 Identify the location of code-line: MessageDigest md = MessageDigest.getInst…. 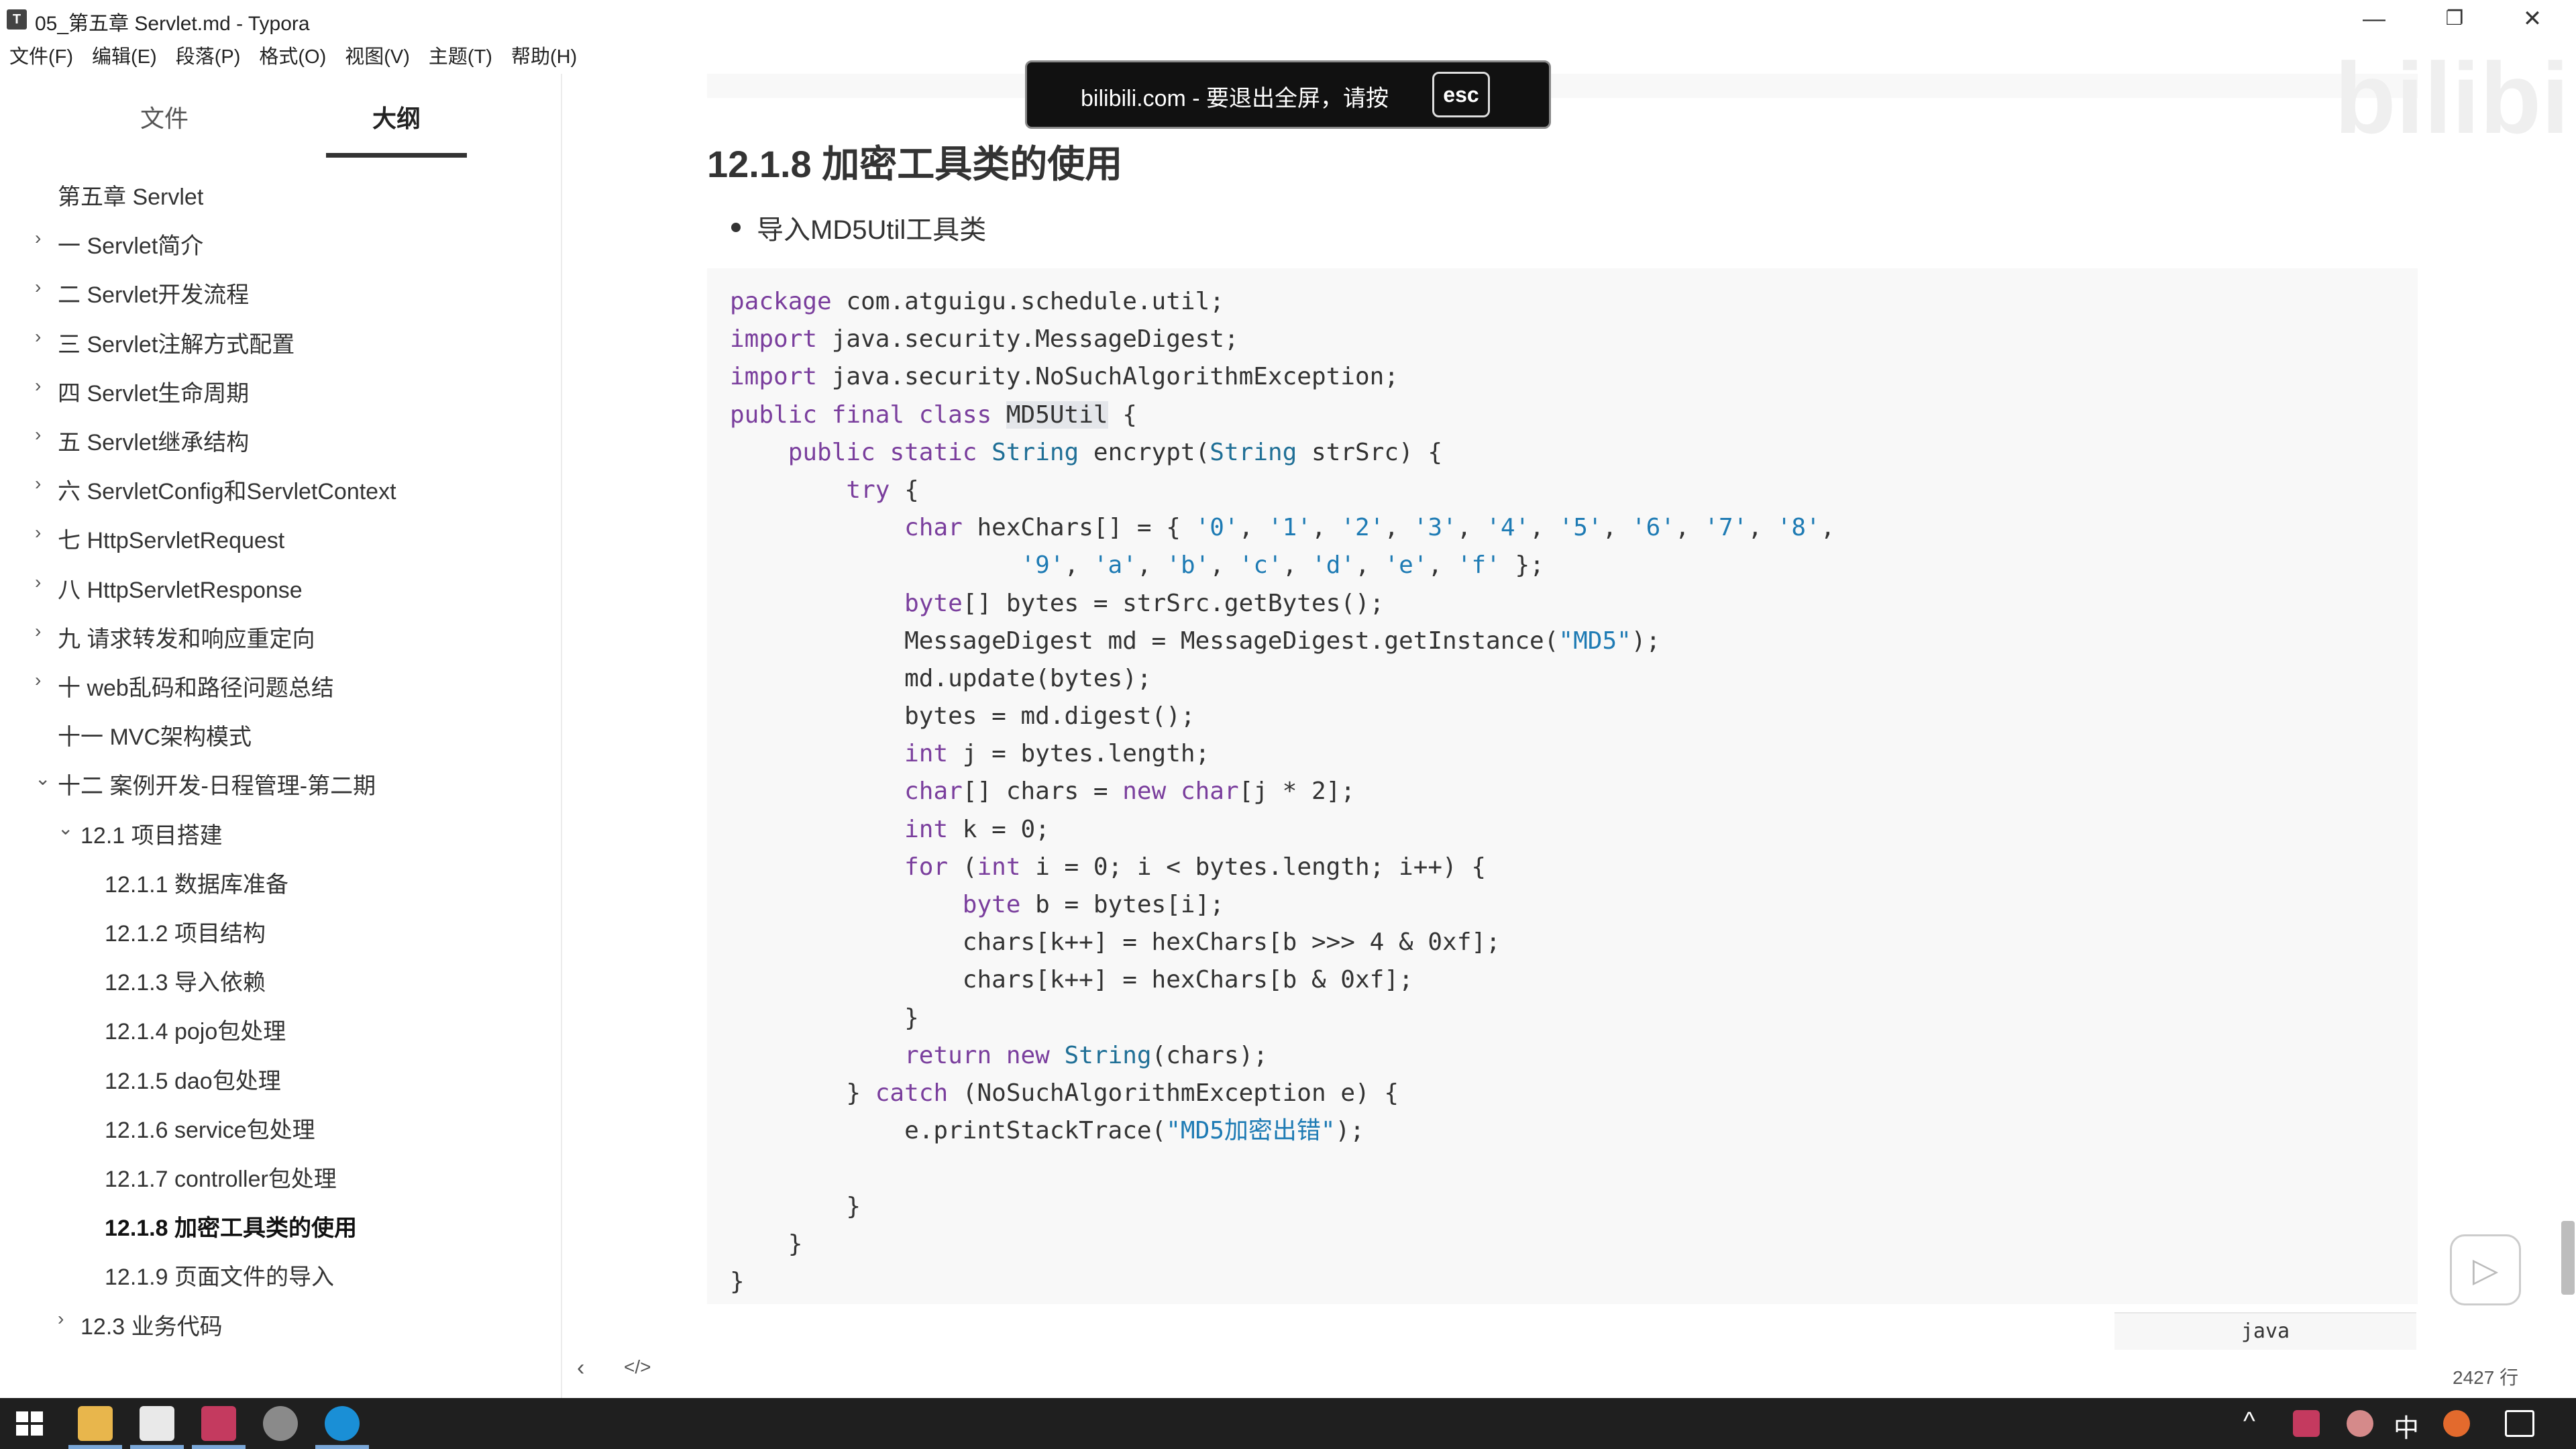
(1195, 641).